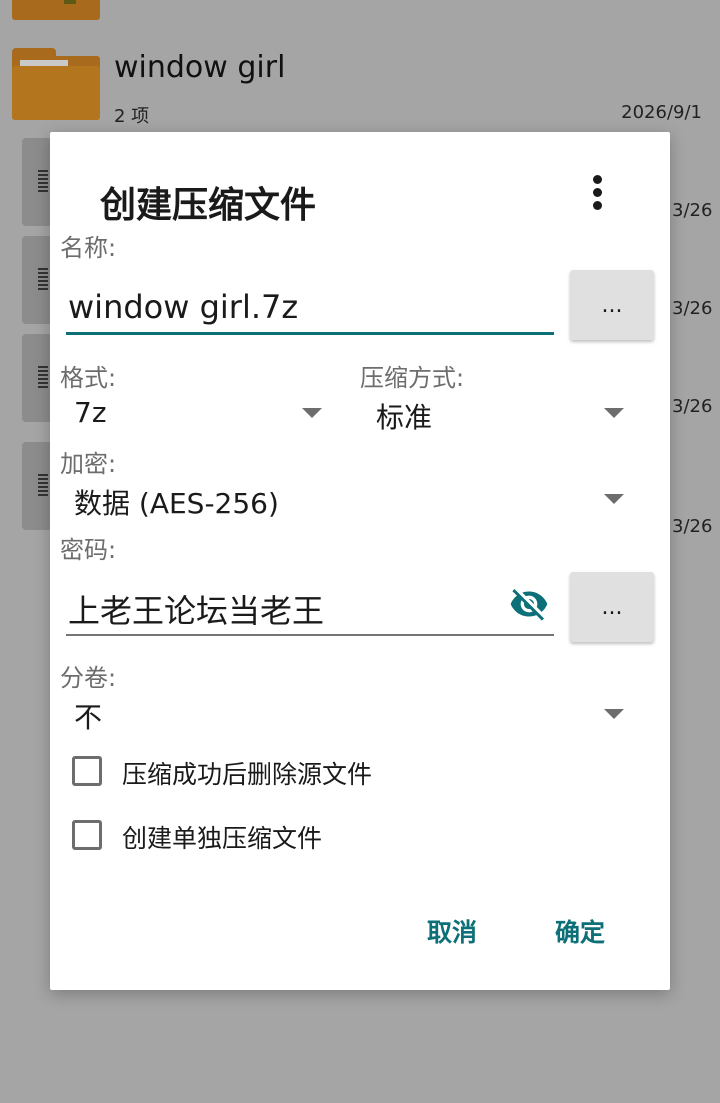 The image size is (720, 1103). Describe the element at coordinates (88, 464) in the screenshot. I see `encryption-label: 加密:` at that location.